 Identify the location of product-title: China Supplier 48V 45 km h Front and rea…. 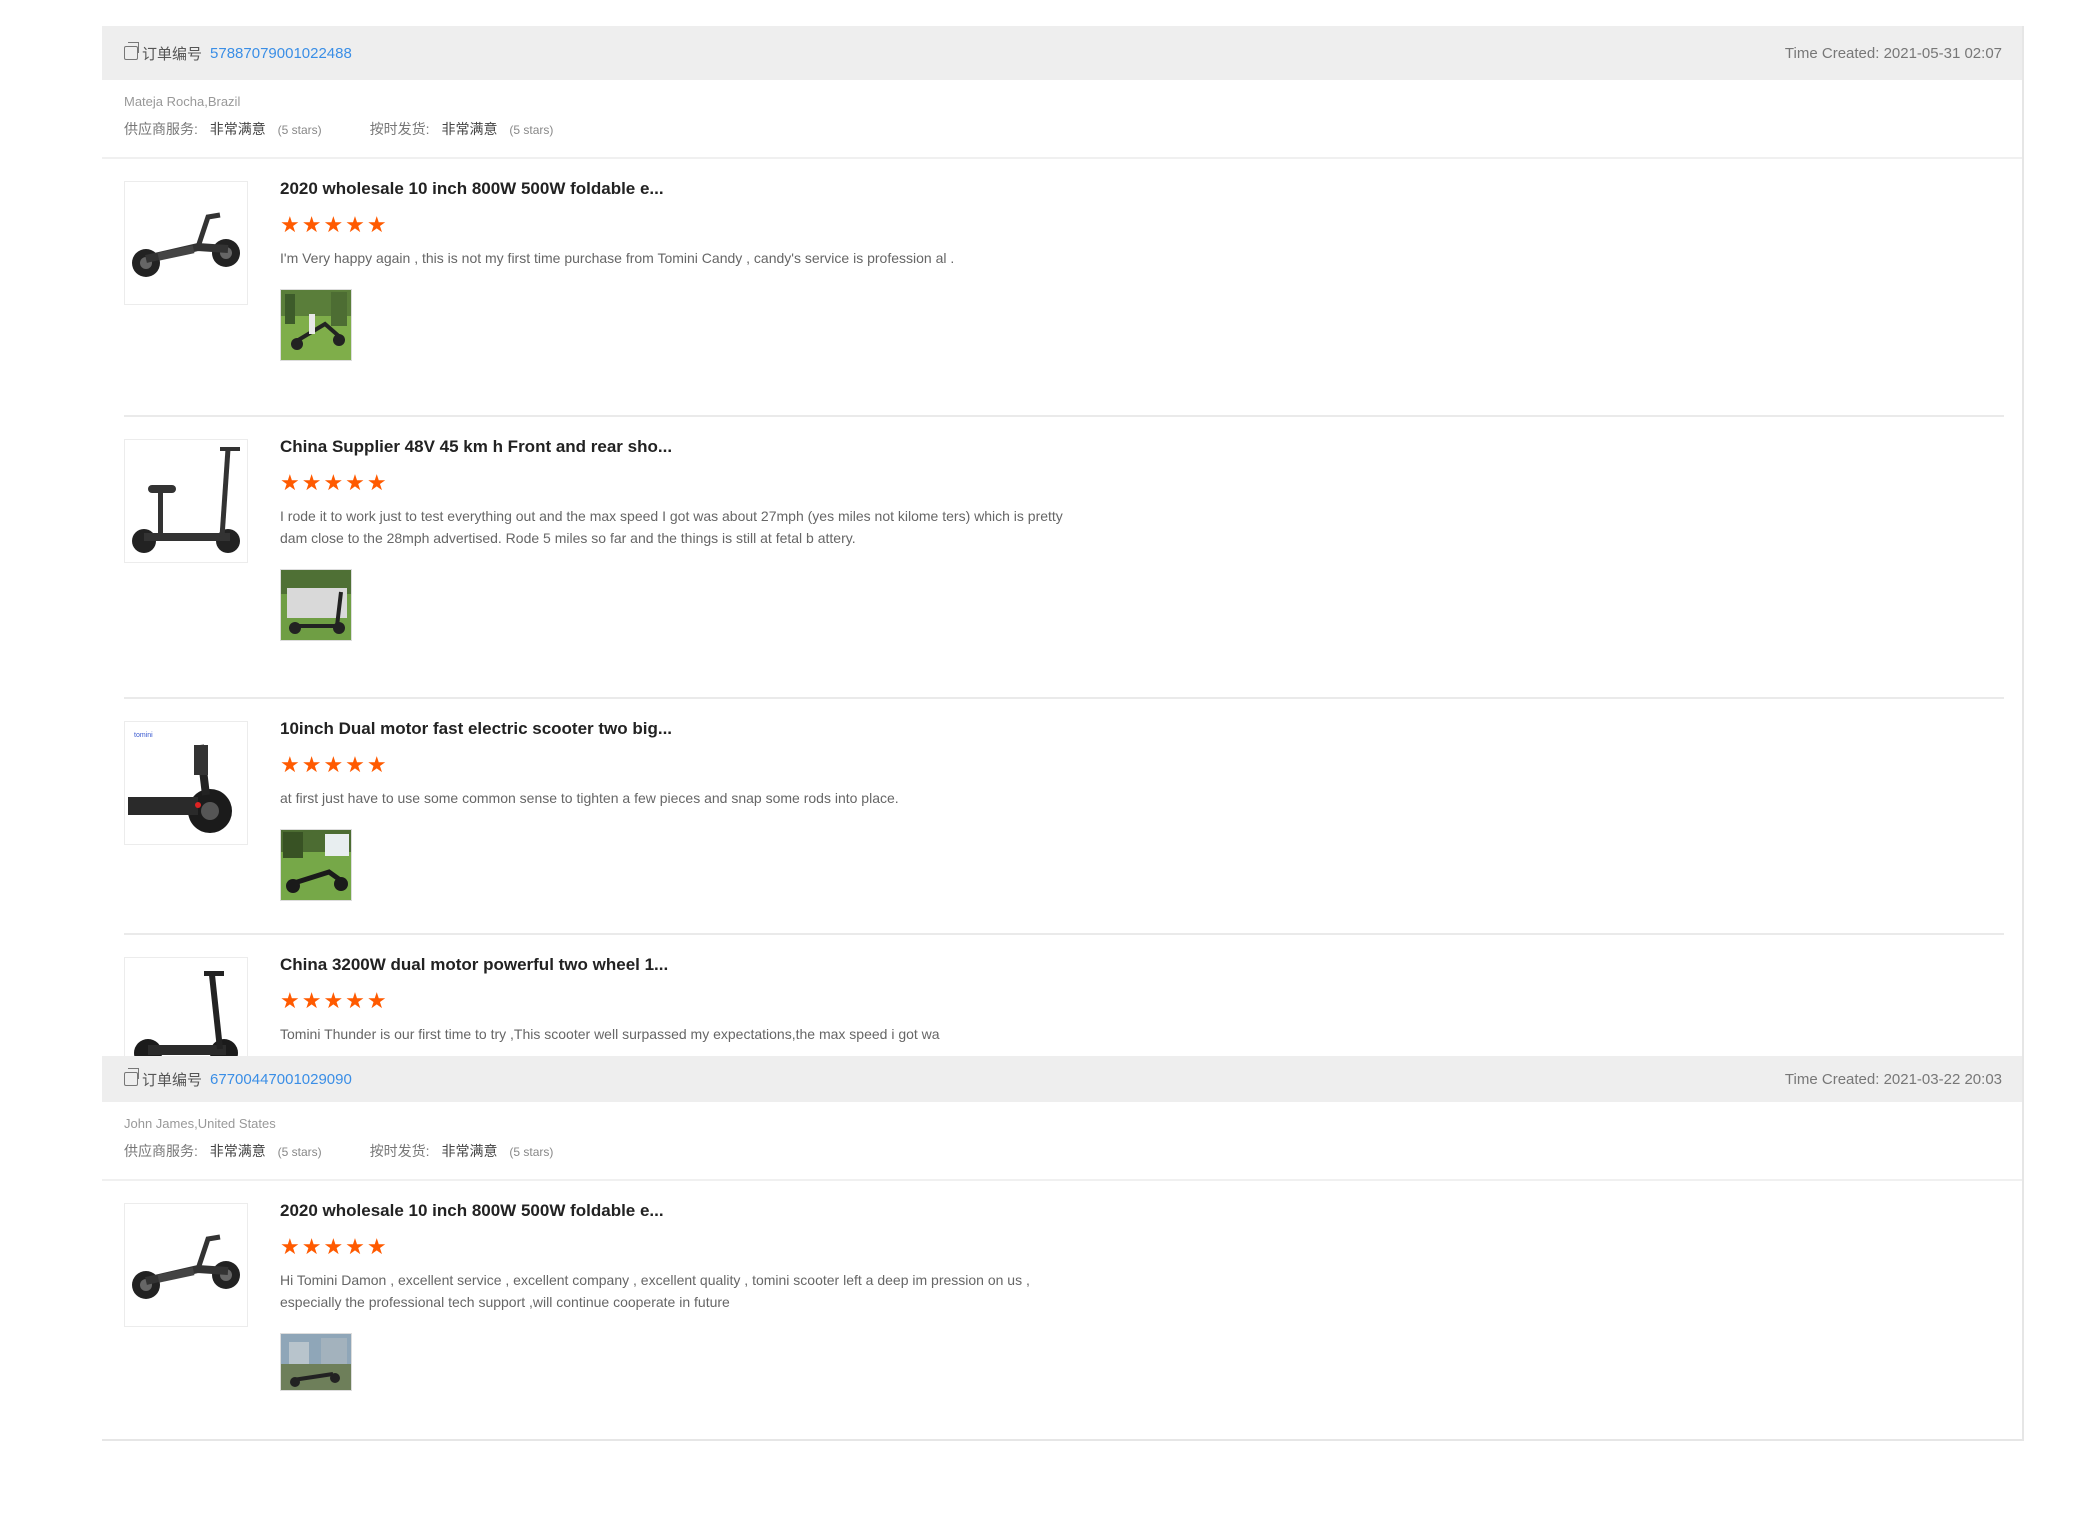
(680, 447).